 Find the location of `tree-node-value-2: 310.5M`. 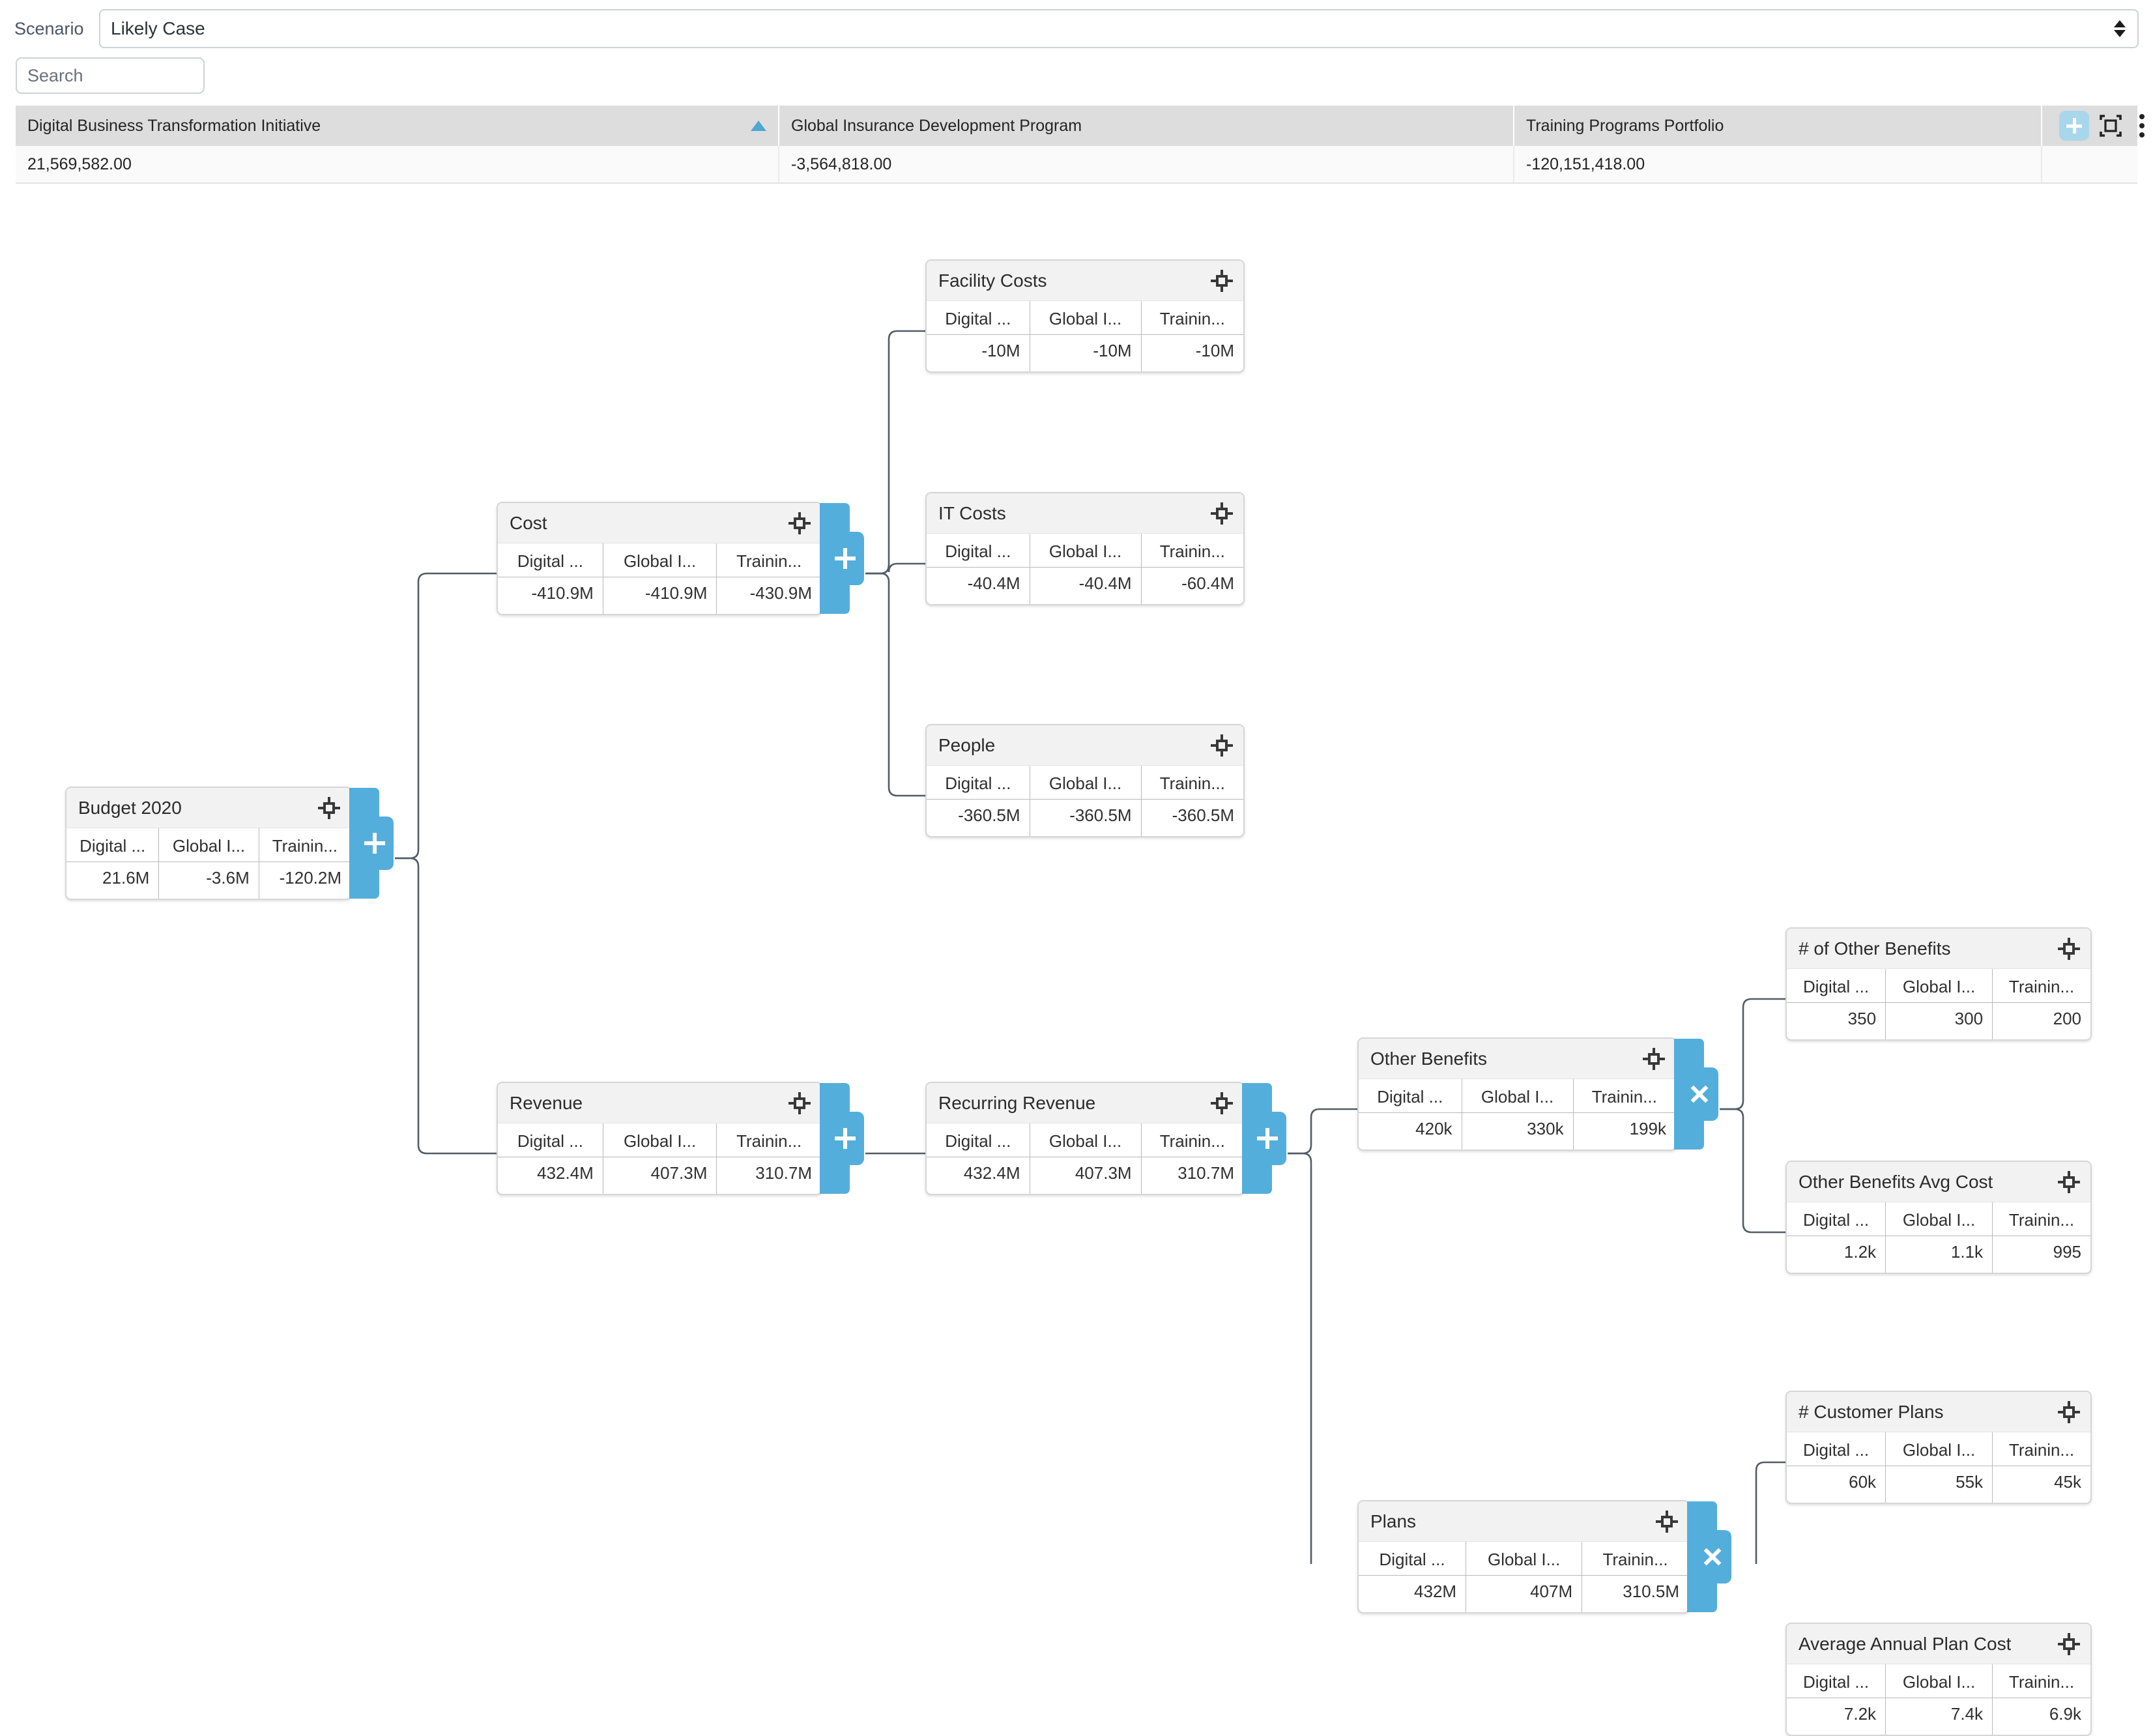

tree-node-value-2: 310.5M is located at coordinates (1651, 1591).